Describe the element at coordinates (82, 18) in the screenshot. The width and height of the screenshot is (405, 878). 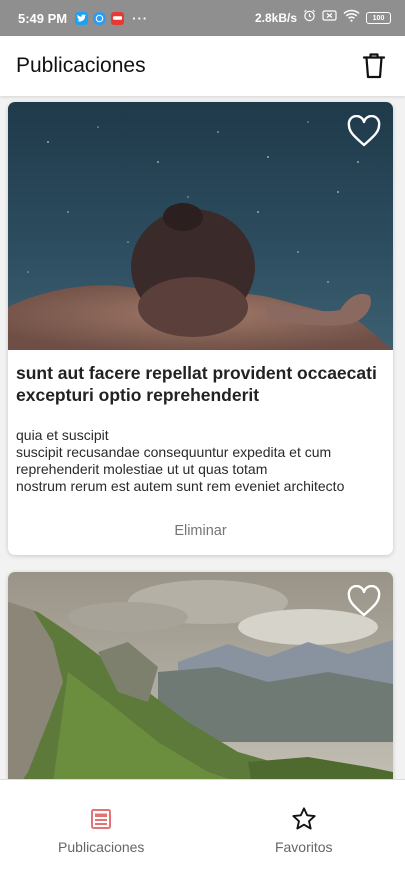
I see `twitter-icon` at that location.